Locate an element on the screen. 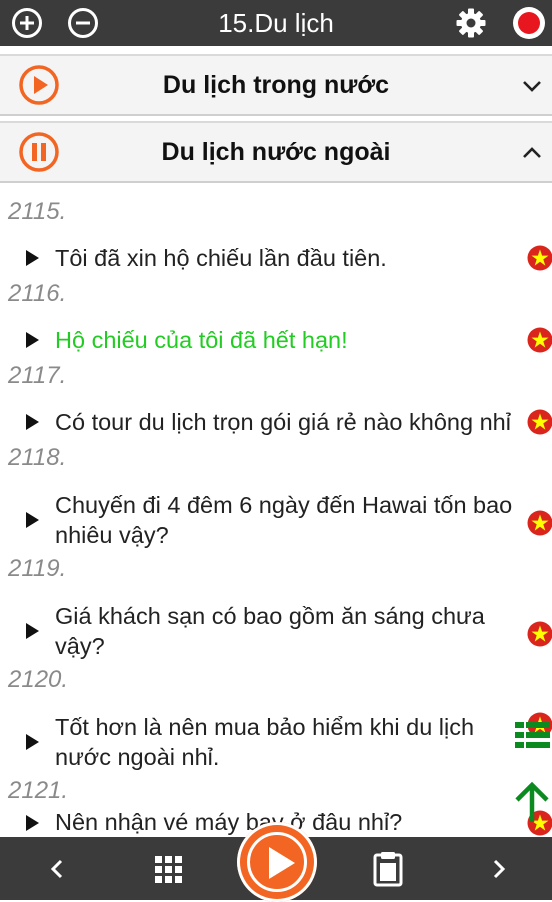  item-number: 2116. is located at coordinates (37, 294).